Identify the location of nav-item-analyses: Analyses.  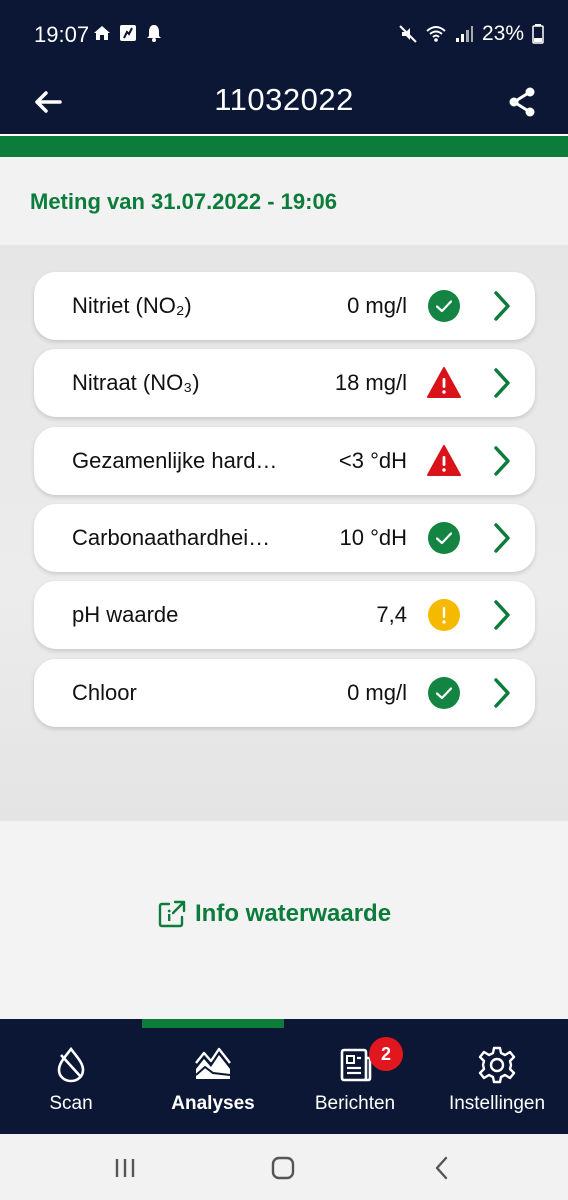
(213, 1076).